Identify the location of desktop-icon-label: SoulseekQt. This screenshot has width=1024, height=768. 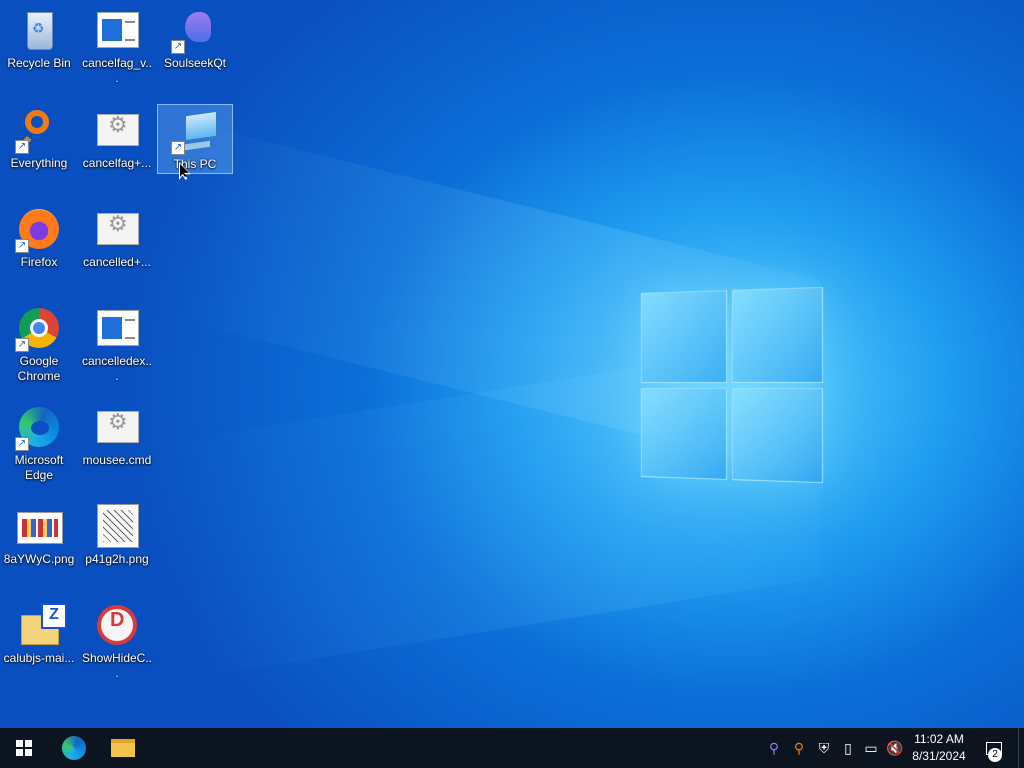
(195, 63).